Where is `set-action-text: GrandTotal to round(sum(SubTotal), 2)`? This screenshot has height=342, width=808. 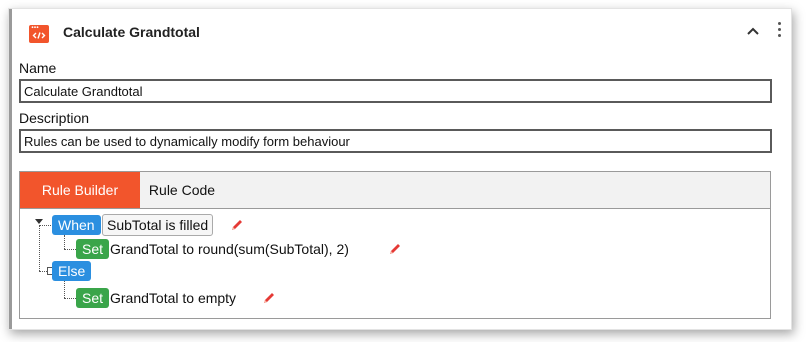 set-action-text: GrandTotal to round(sum(SubTotal), 2) is located at coordinates (229, 249).